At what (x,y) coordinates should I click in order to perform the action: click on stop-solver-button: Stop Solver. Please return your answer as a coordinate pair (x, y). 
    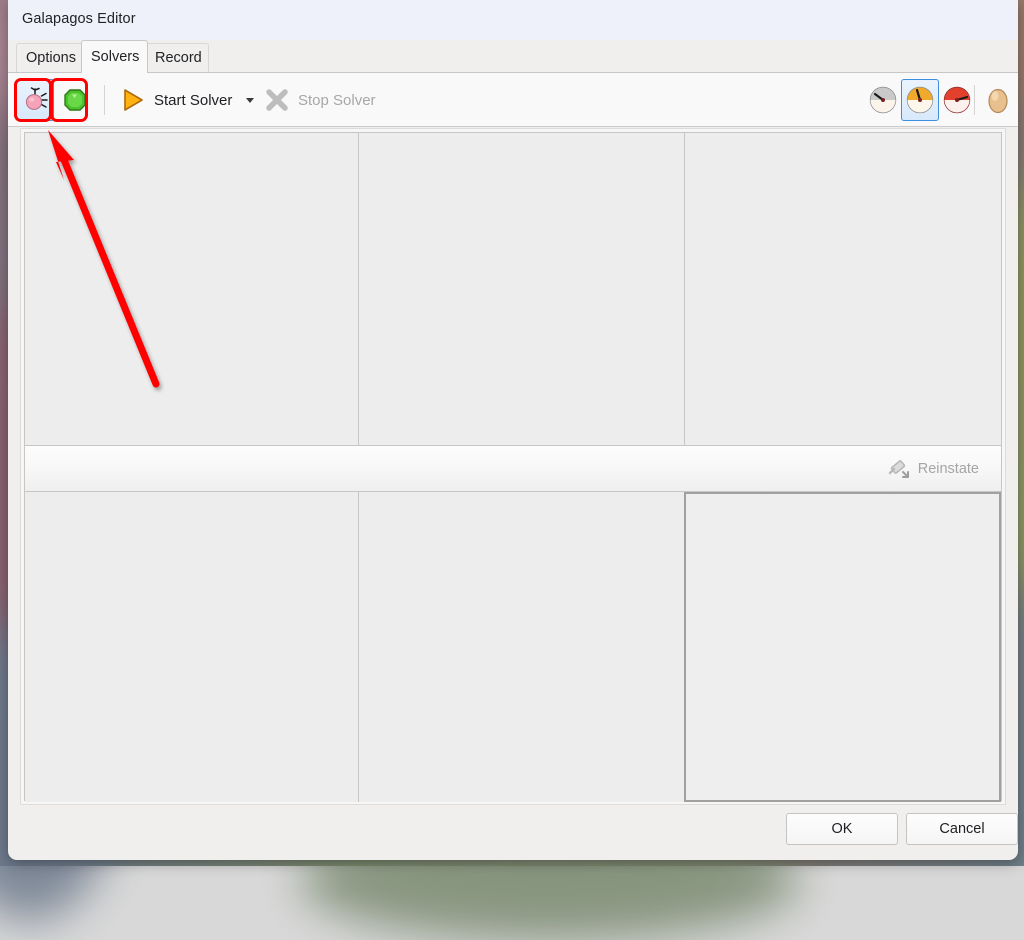
    Looking at the image, I should click on (320, 100).